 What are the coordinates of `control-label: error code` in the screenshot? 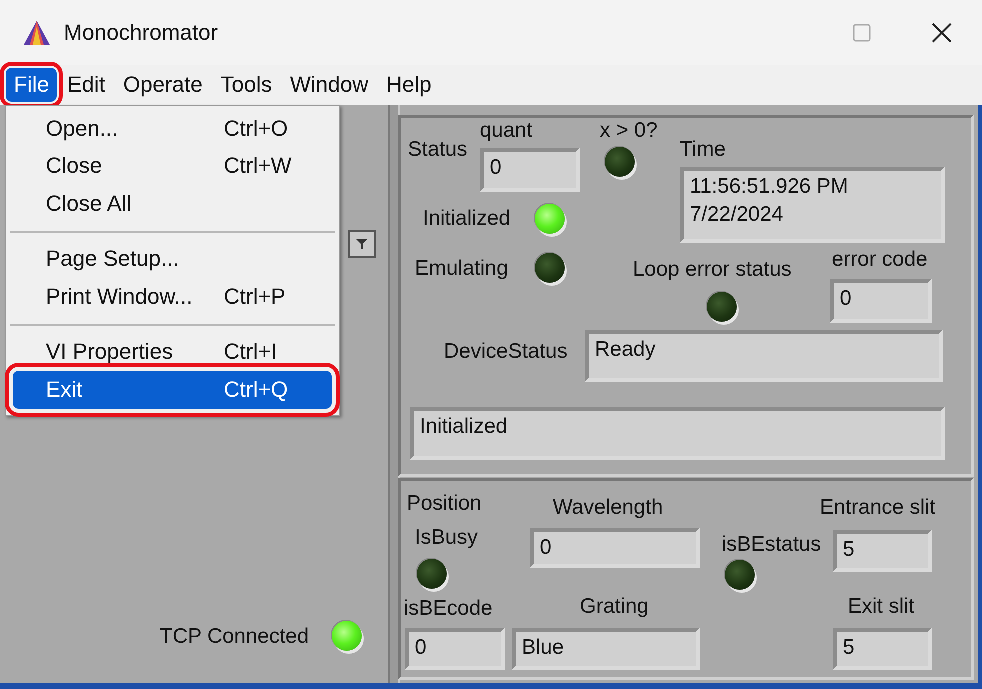 It's located at (880, 260).